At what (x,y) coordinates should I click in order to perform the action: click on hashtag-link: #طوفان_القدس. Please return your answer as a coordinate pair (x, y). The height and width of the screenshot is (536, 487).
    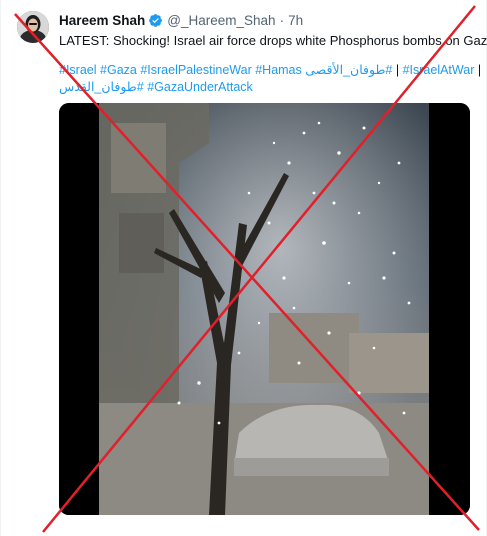
    Looking at the image, I should click on (101, 87).